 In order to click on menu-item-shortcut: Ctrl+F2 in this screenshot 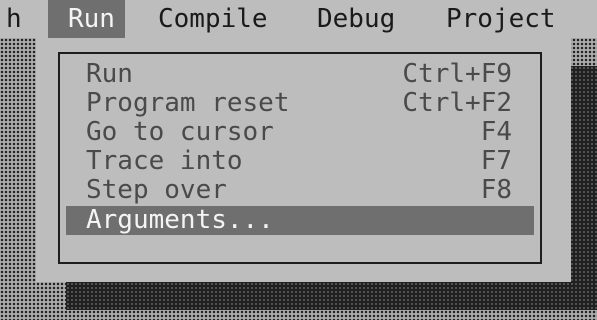, I will do `click(457, 103)`.